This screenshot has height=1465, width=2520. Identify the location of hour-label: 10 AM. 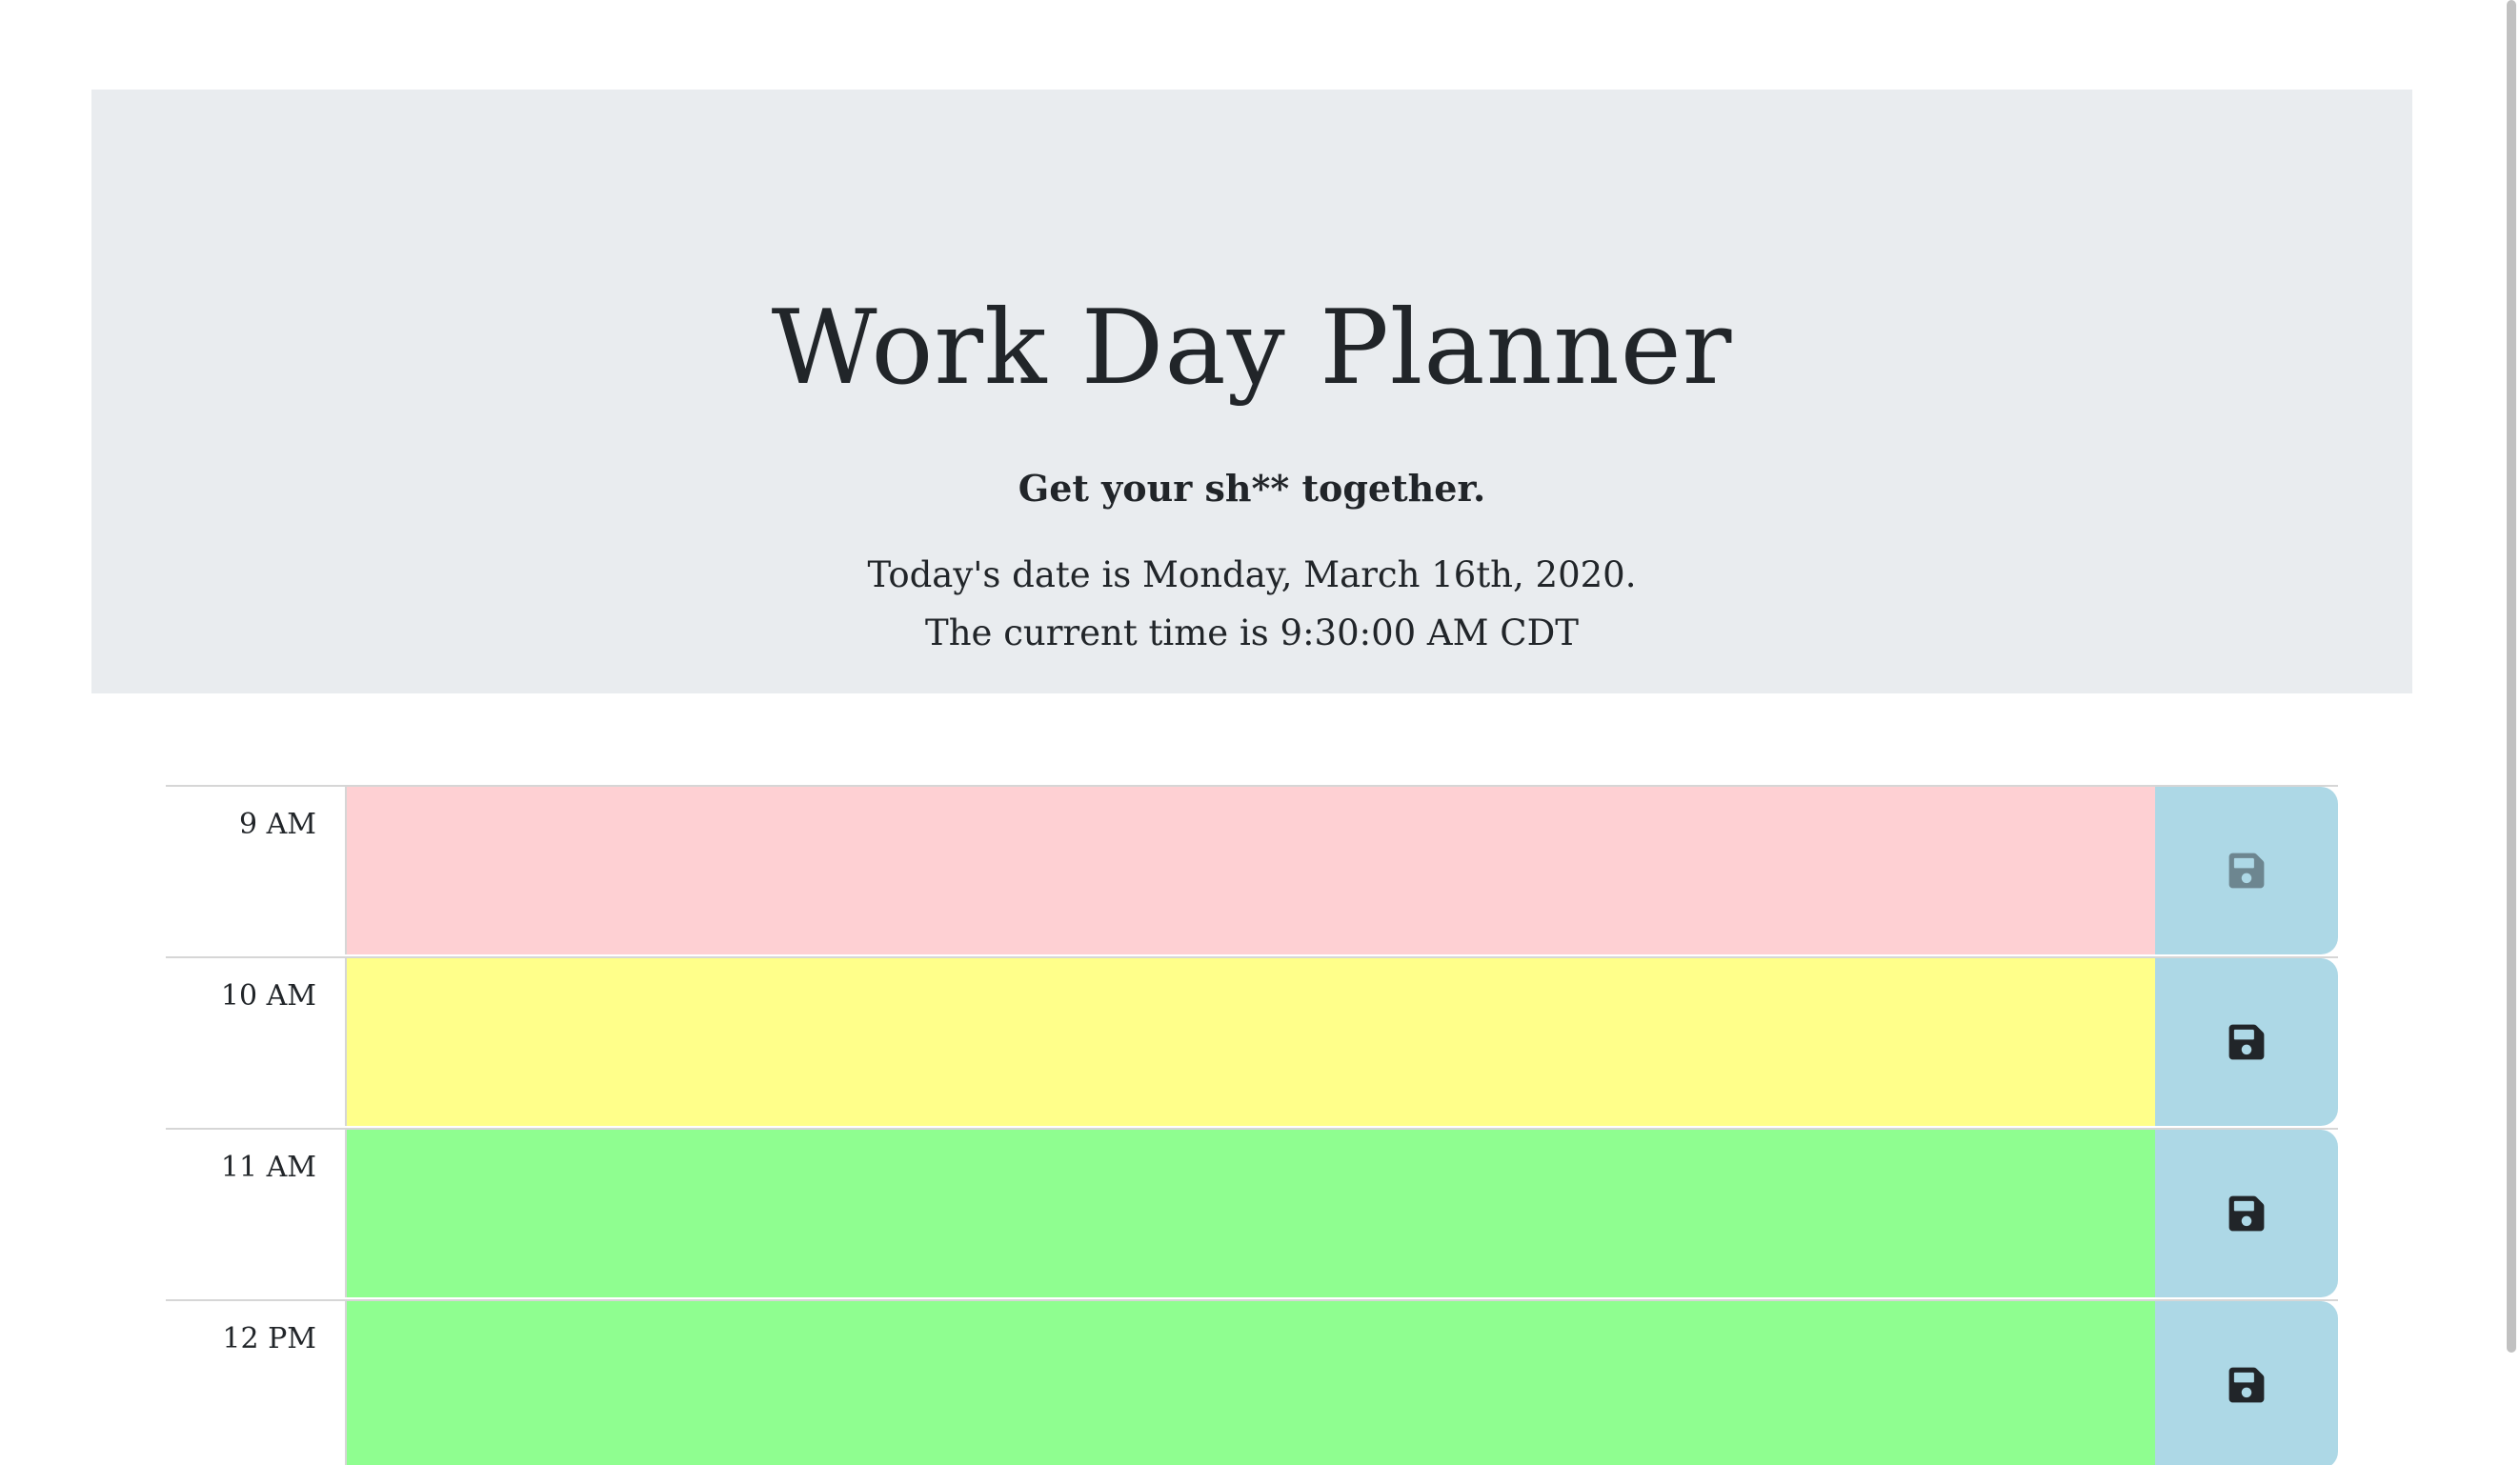
(256, 1042).